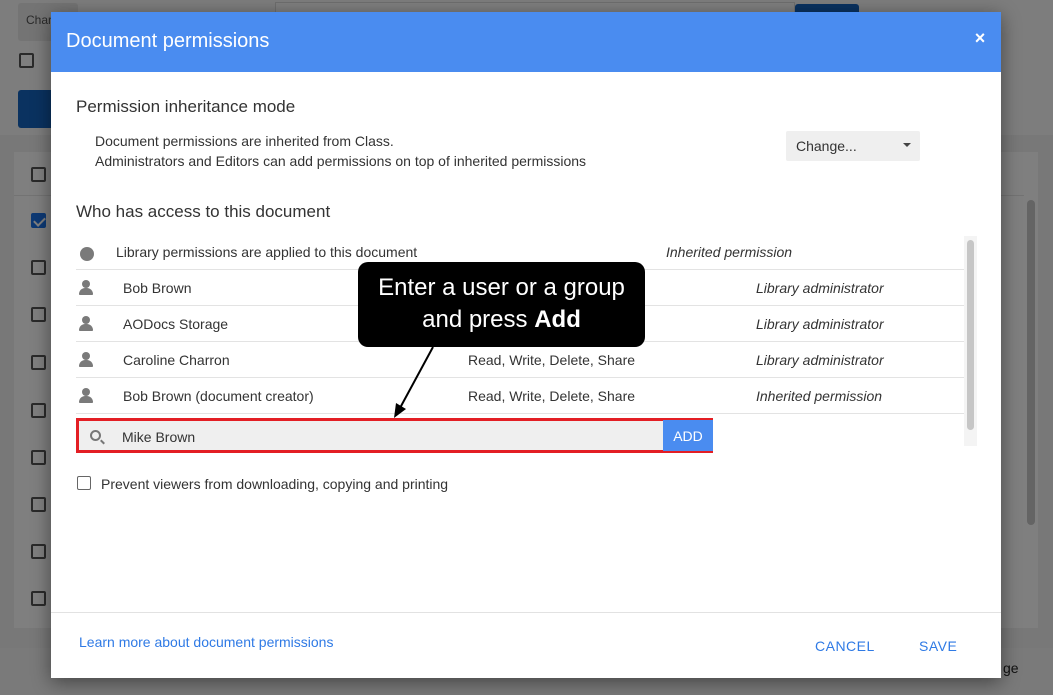 The height and width of the screenshot is (695, 1053). I want to click on user-search-input, so click(392, 437).